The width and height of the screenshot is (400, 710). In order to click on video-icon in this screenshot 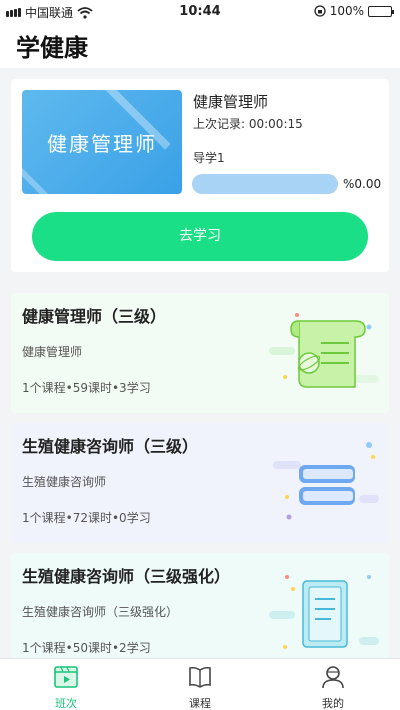, I will do `click(66, 677)`.